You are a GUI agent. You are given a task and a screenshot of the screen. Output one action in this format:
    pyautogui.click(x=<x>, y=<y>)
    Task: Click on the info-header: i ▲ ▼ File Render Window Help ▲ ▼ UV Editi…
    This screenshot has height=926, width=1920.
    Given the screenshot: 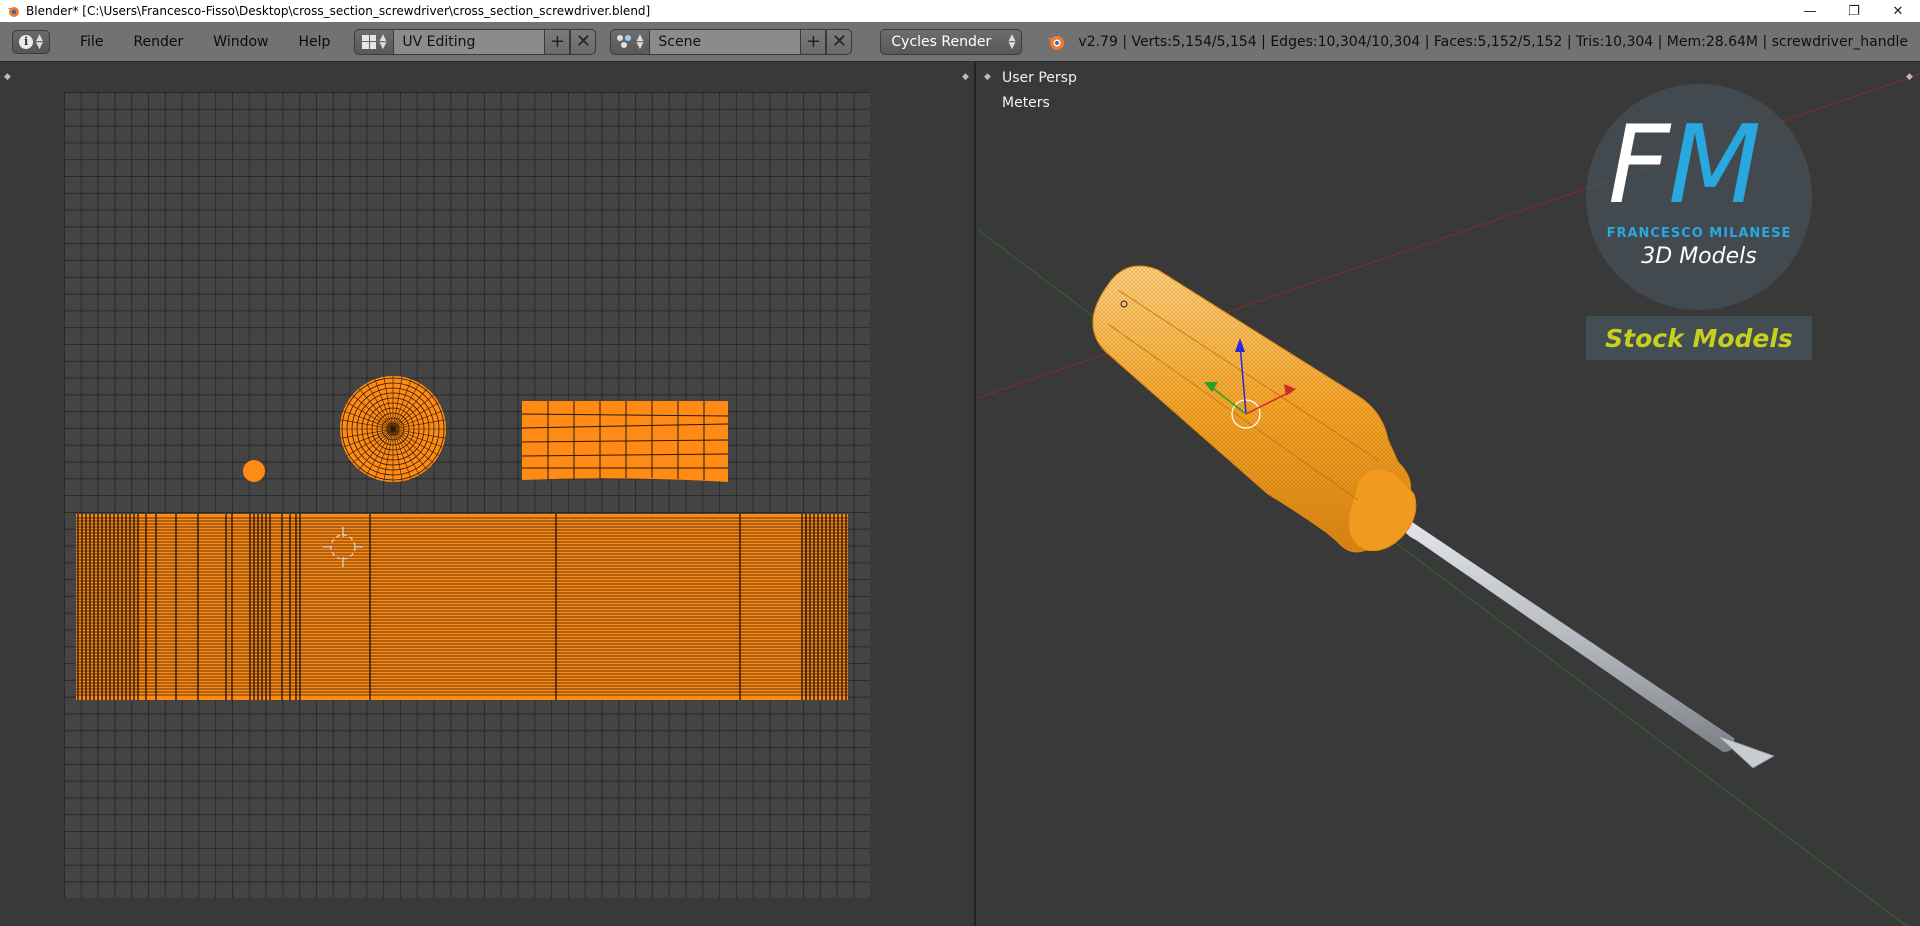 What is the action you would take?
    pyautogui.click(x=960, y=42)
    